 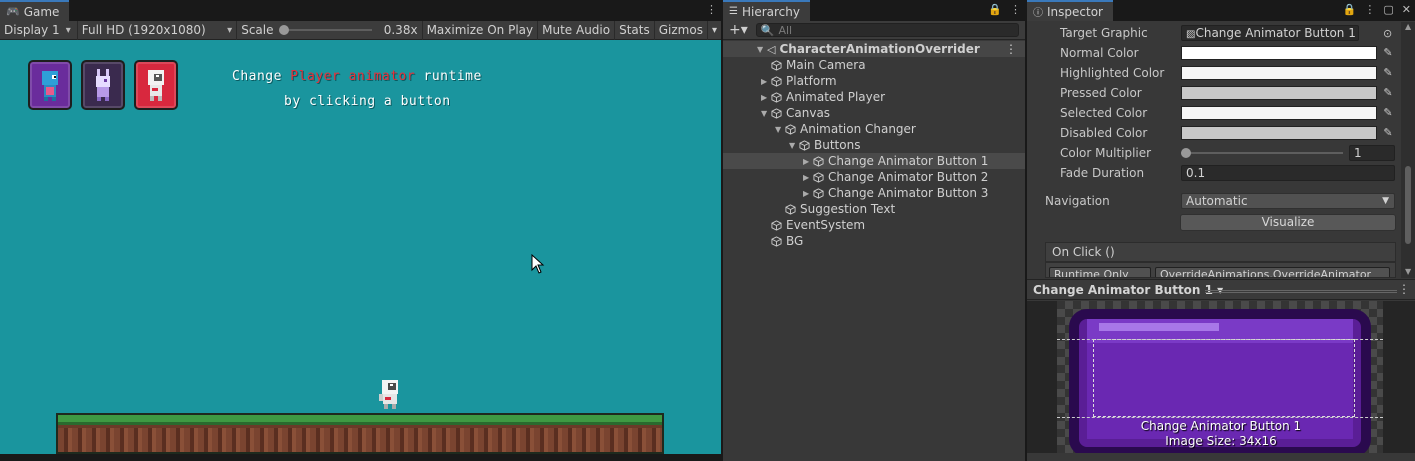 What do you see at coordinates (367, 101) in the screenshot?
I see `subtitle-text: by clicking a button` at bounding box center [367, 101].